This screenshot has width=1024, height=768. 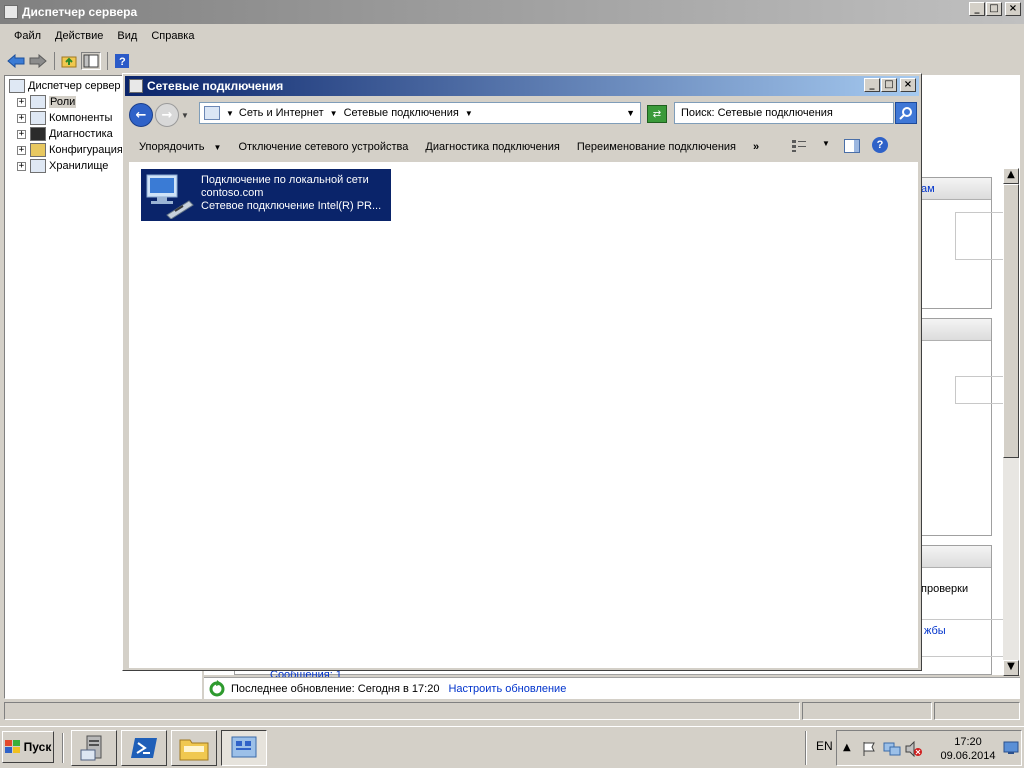 I want to click on disable-device-button: Отключение сетевого устройства, so click(x=323, y=147).